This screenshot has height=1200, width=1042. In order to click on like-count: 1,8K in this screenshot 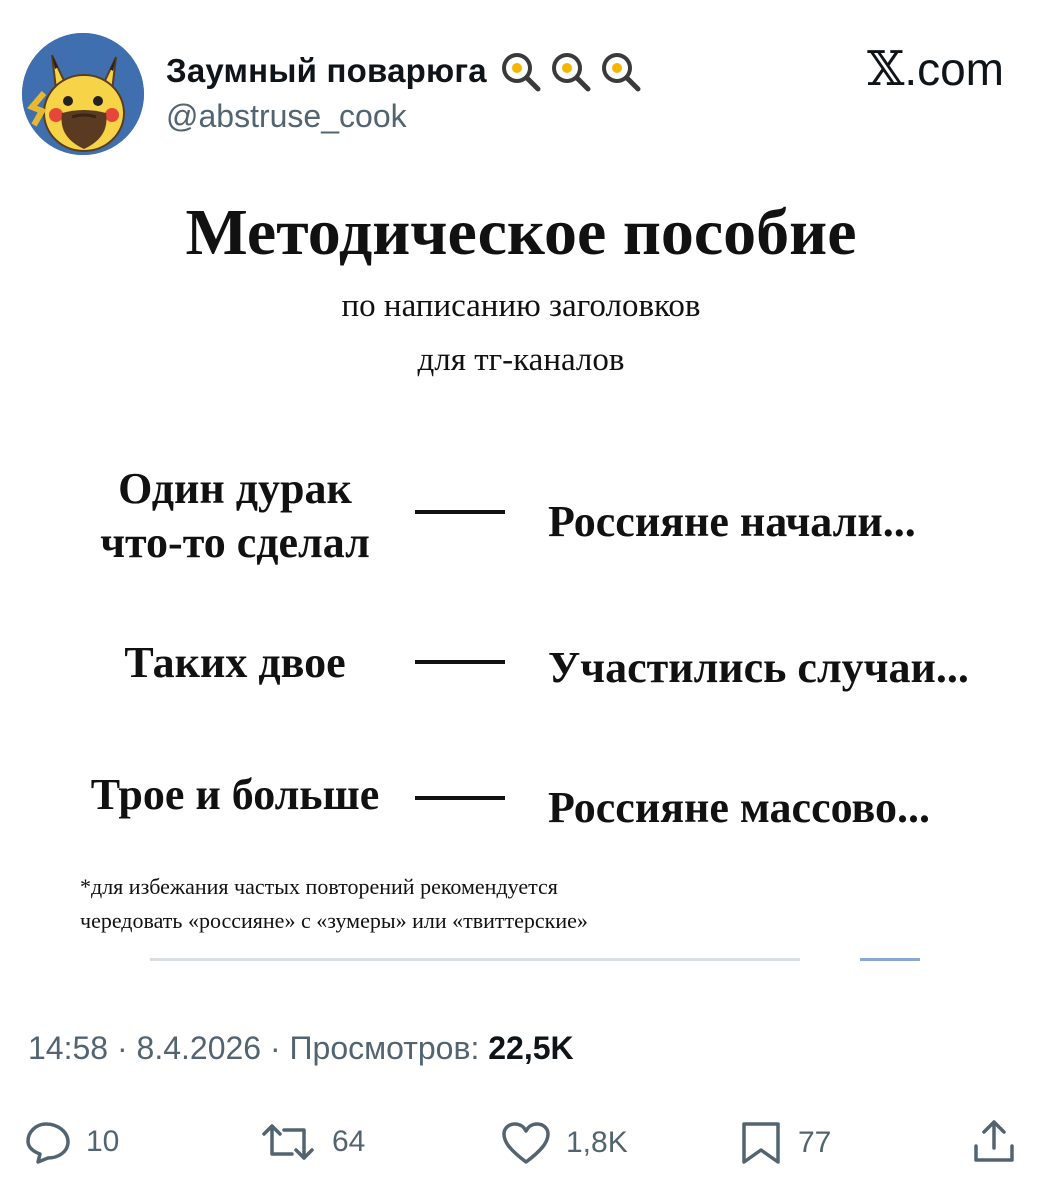, I will do `click(597, 1142)`.